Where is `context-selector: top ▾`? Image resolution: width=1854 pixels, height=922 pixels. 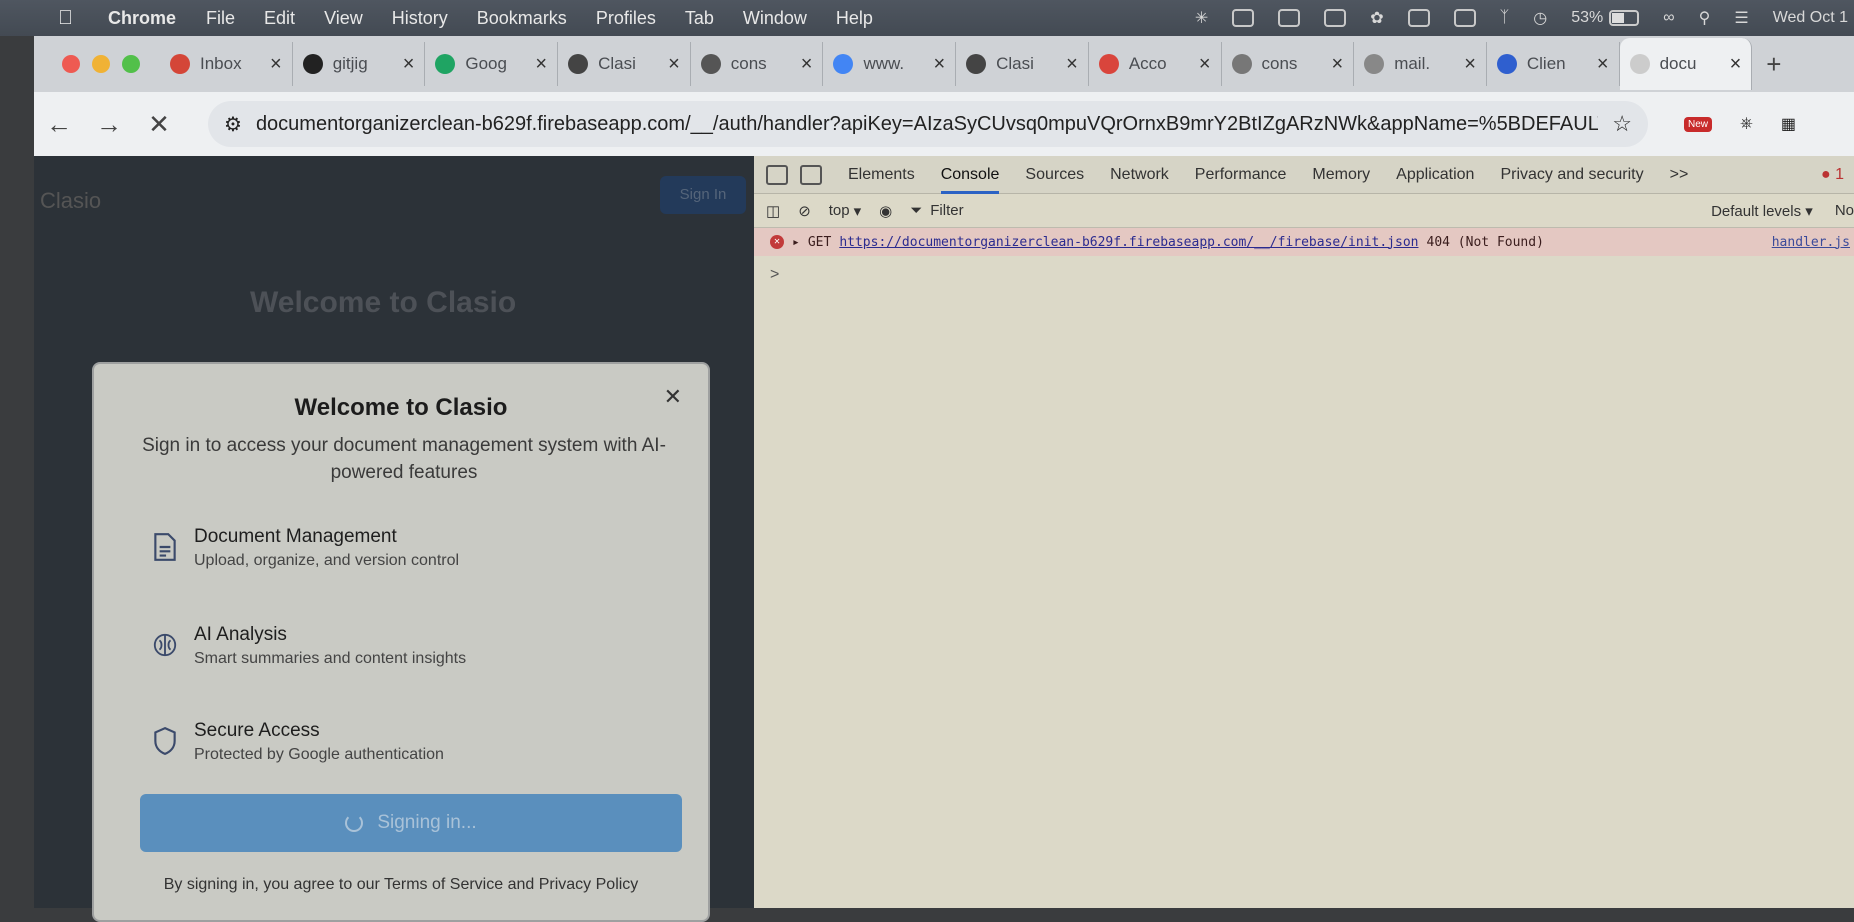 context-selector: top ▾ is located at coordinates (845, 211).